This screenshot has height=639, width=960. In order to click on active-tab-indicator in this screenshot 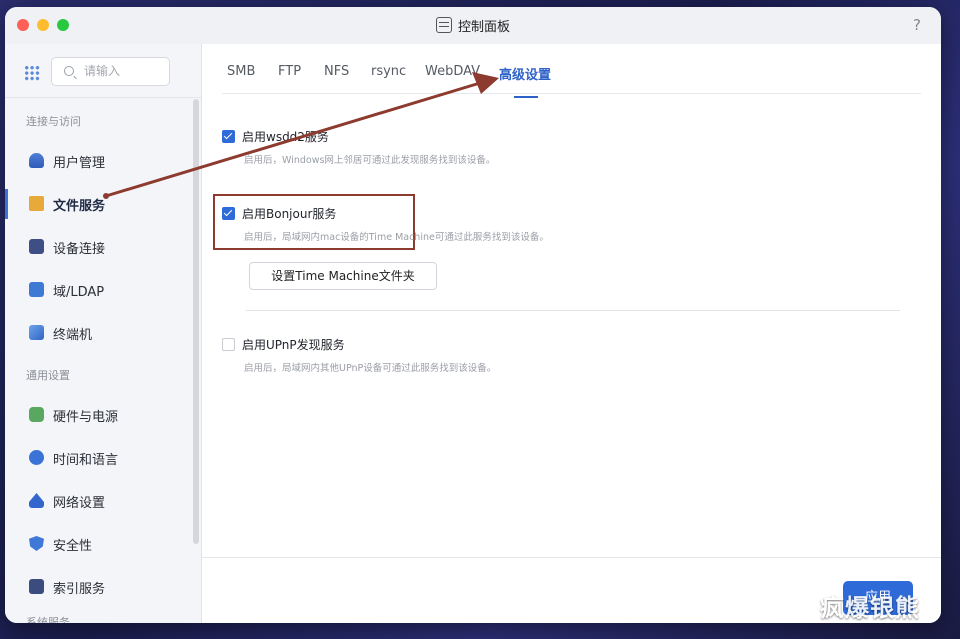, I will do `click(526, 97)`.